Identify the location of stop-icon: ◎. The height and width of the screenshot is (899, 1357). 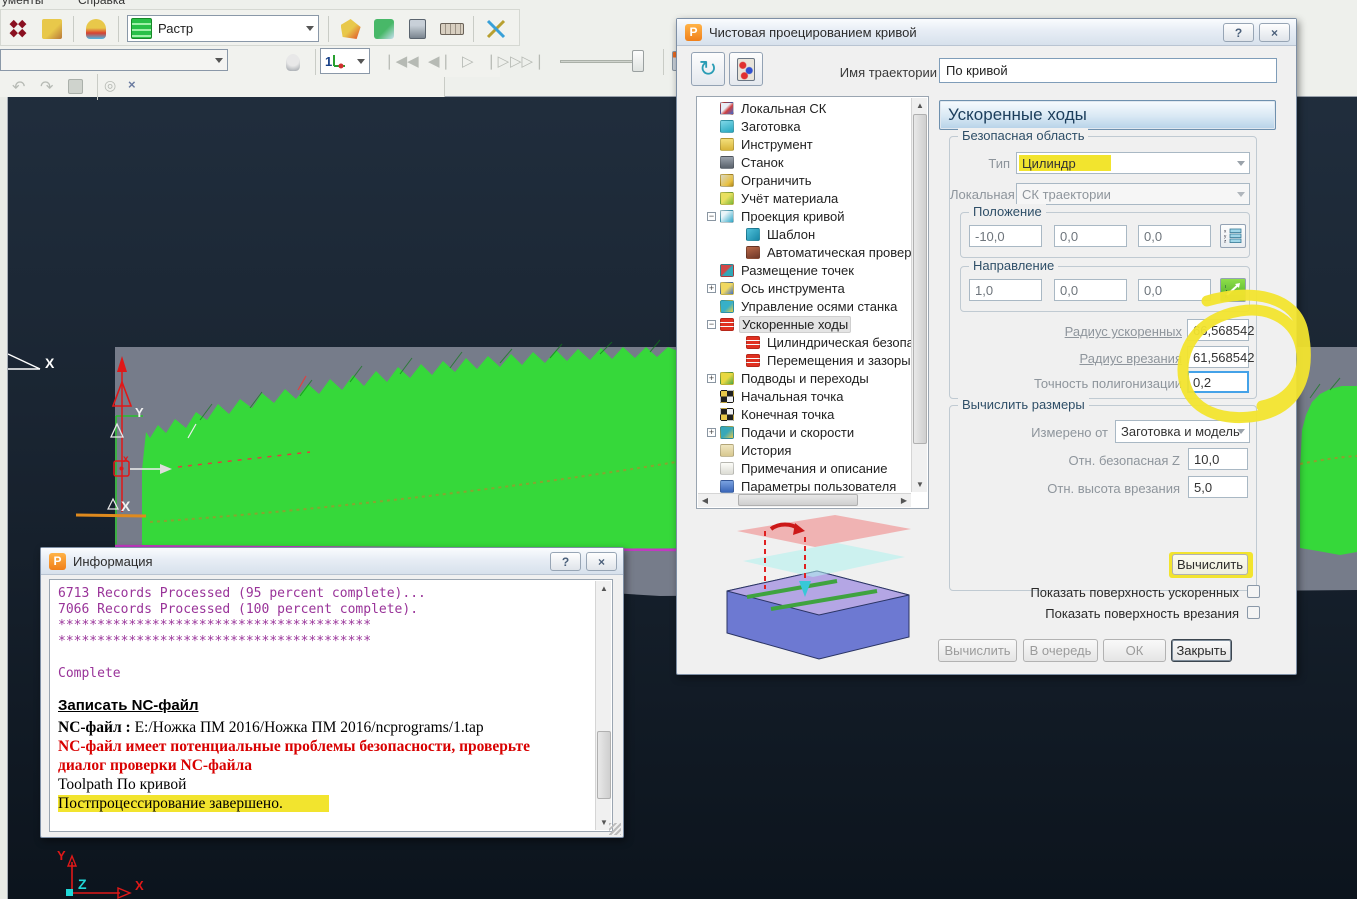
(110, 85).